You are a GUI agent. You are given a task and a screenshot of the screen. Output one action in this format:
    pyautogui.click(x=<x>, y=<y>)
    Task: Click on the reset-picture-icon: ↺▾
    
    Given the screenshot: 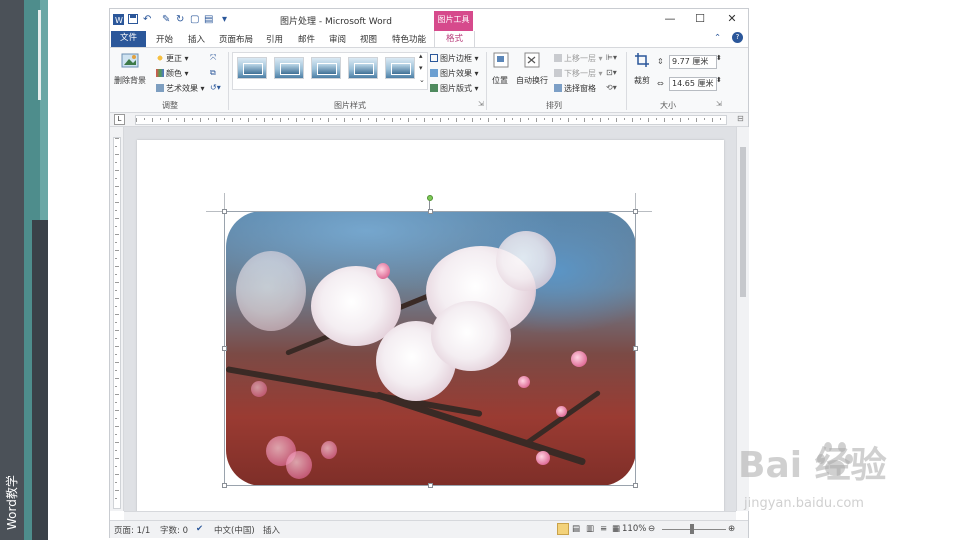 What is the action you would take?
    pyautogui.click(x=215, y=87)
    